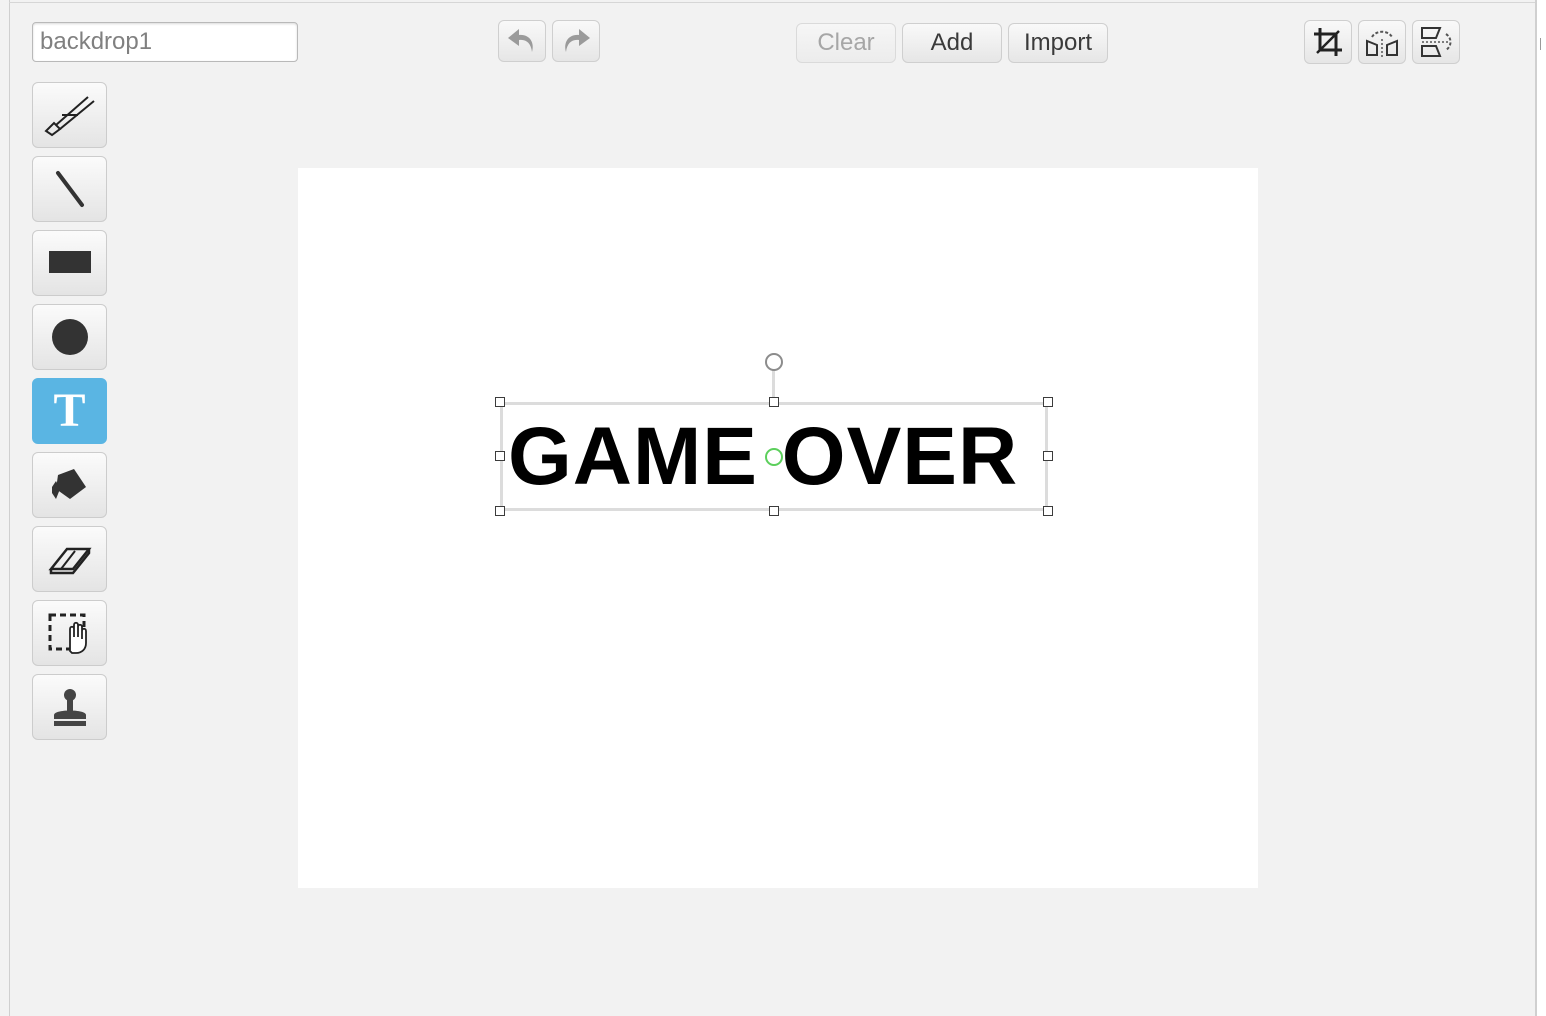 This screenshot has height=1016, width=1546. I want to click on stamp-tool, so click(69, 707).